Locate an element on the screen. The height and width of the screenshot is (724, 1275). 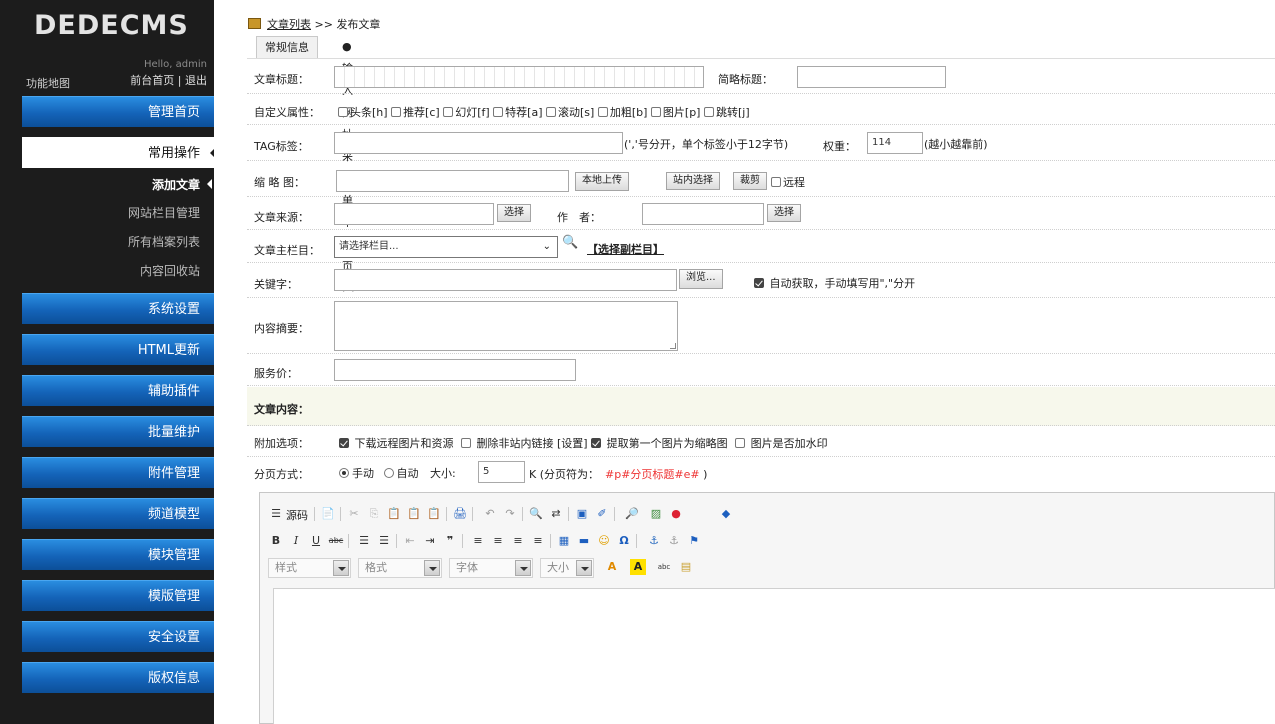
menu-home: 管理首页 is located at coordinates (118, 111).